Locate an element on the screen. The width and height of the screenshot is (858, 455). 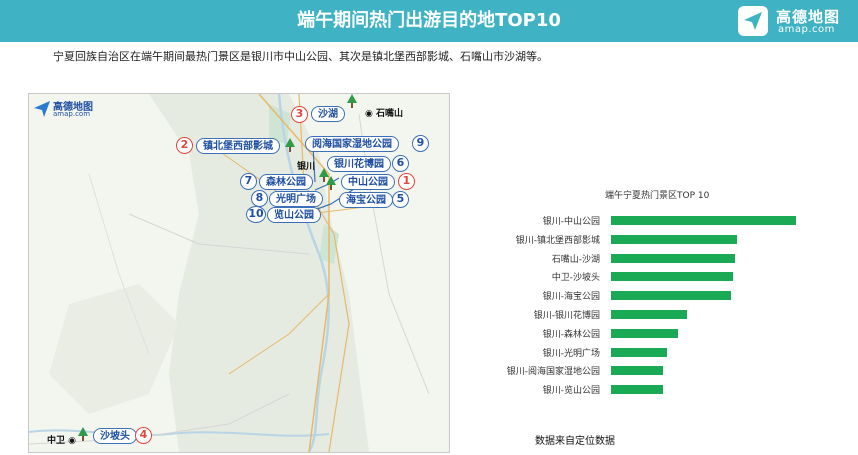
rank-badge: 1 is located at coordinates (406, 181).